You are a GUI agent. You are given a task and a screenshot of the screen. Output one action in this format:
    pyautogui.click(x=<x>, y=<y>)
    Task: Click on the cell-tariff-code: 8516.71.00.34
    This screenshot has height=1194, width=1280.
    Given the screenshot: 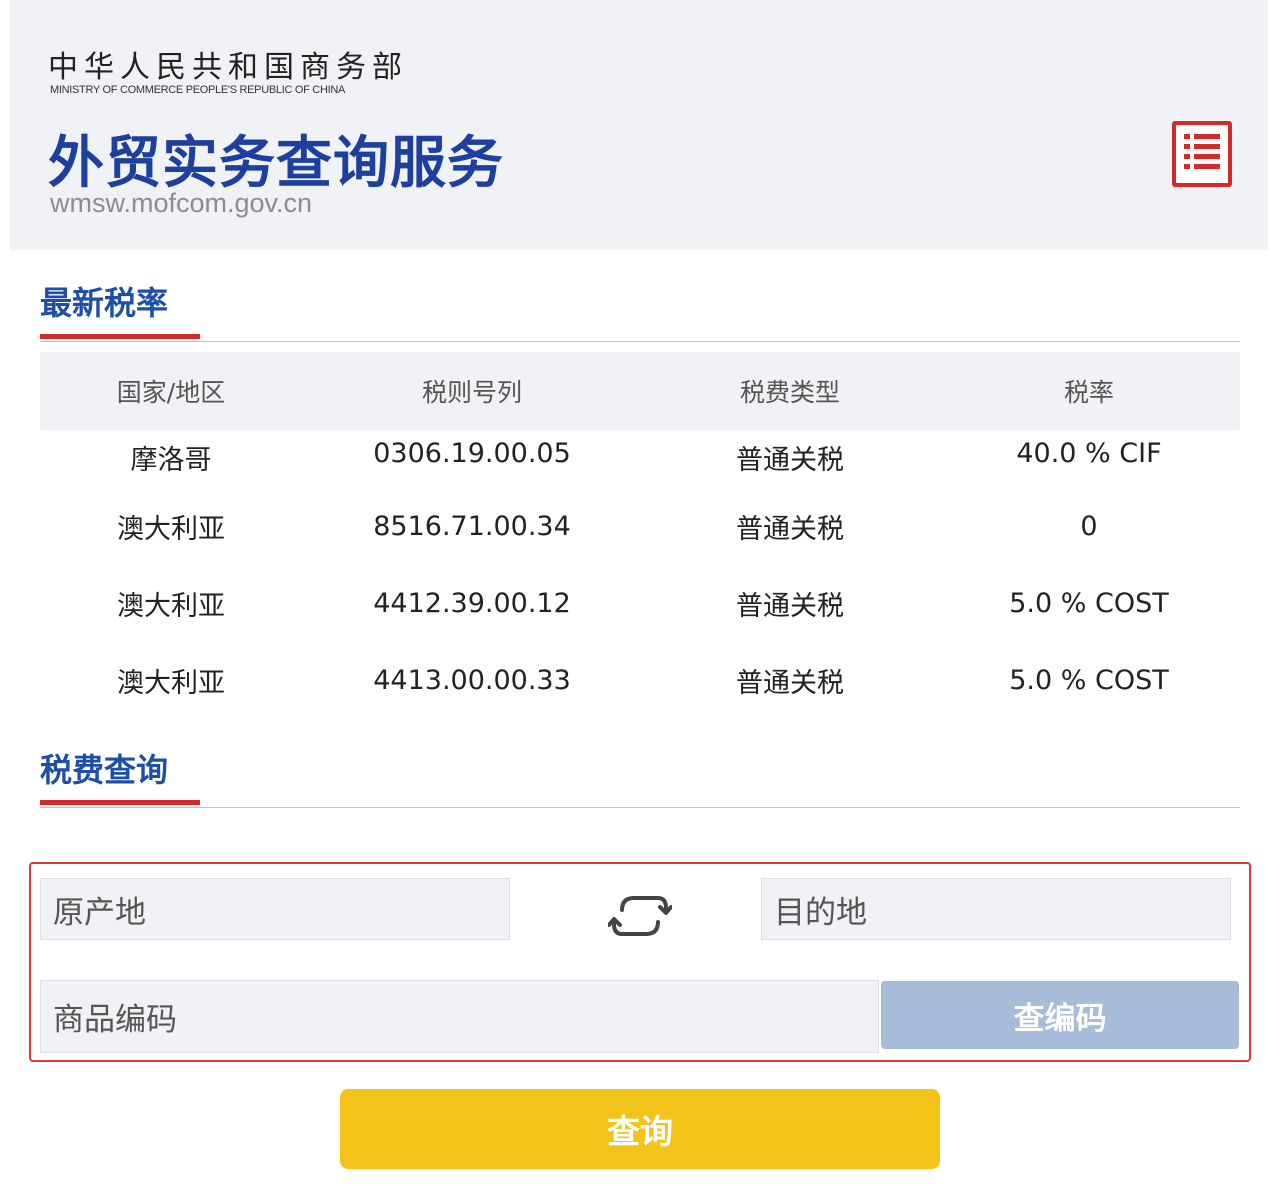 What is the action you would take?
    pyautogui.click(x=472, y=526)
    